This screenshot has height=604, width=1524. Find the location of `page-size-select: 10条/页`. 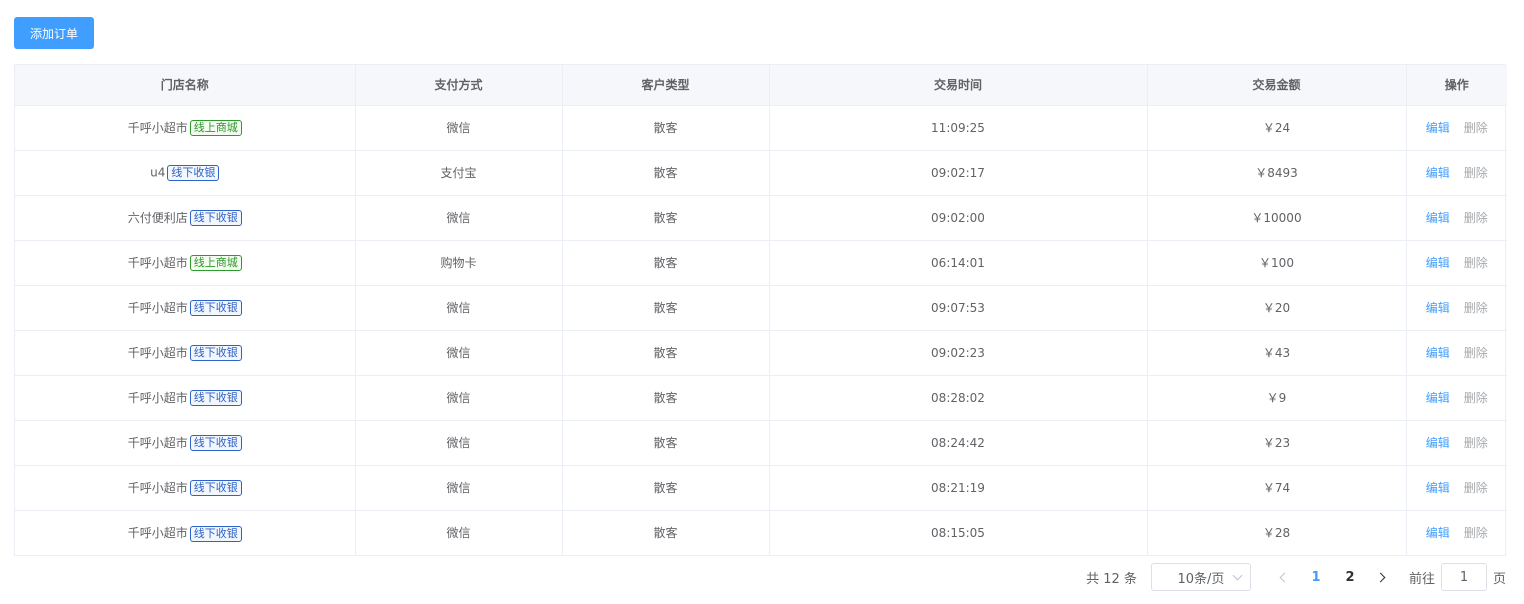

page-size-select: 10条/页 is located at coordinates (1200, 577).